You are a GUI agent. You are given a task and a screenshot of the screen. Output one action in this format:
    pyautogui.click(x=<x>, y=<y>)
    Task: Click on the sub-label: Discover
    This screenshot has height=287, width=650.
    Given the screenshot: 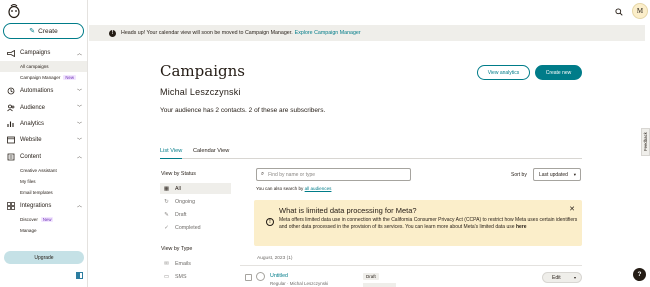 What is the action you would take?
    pyautogui.click(x=29, y=220)
    